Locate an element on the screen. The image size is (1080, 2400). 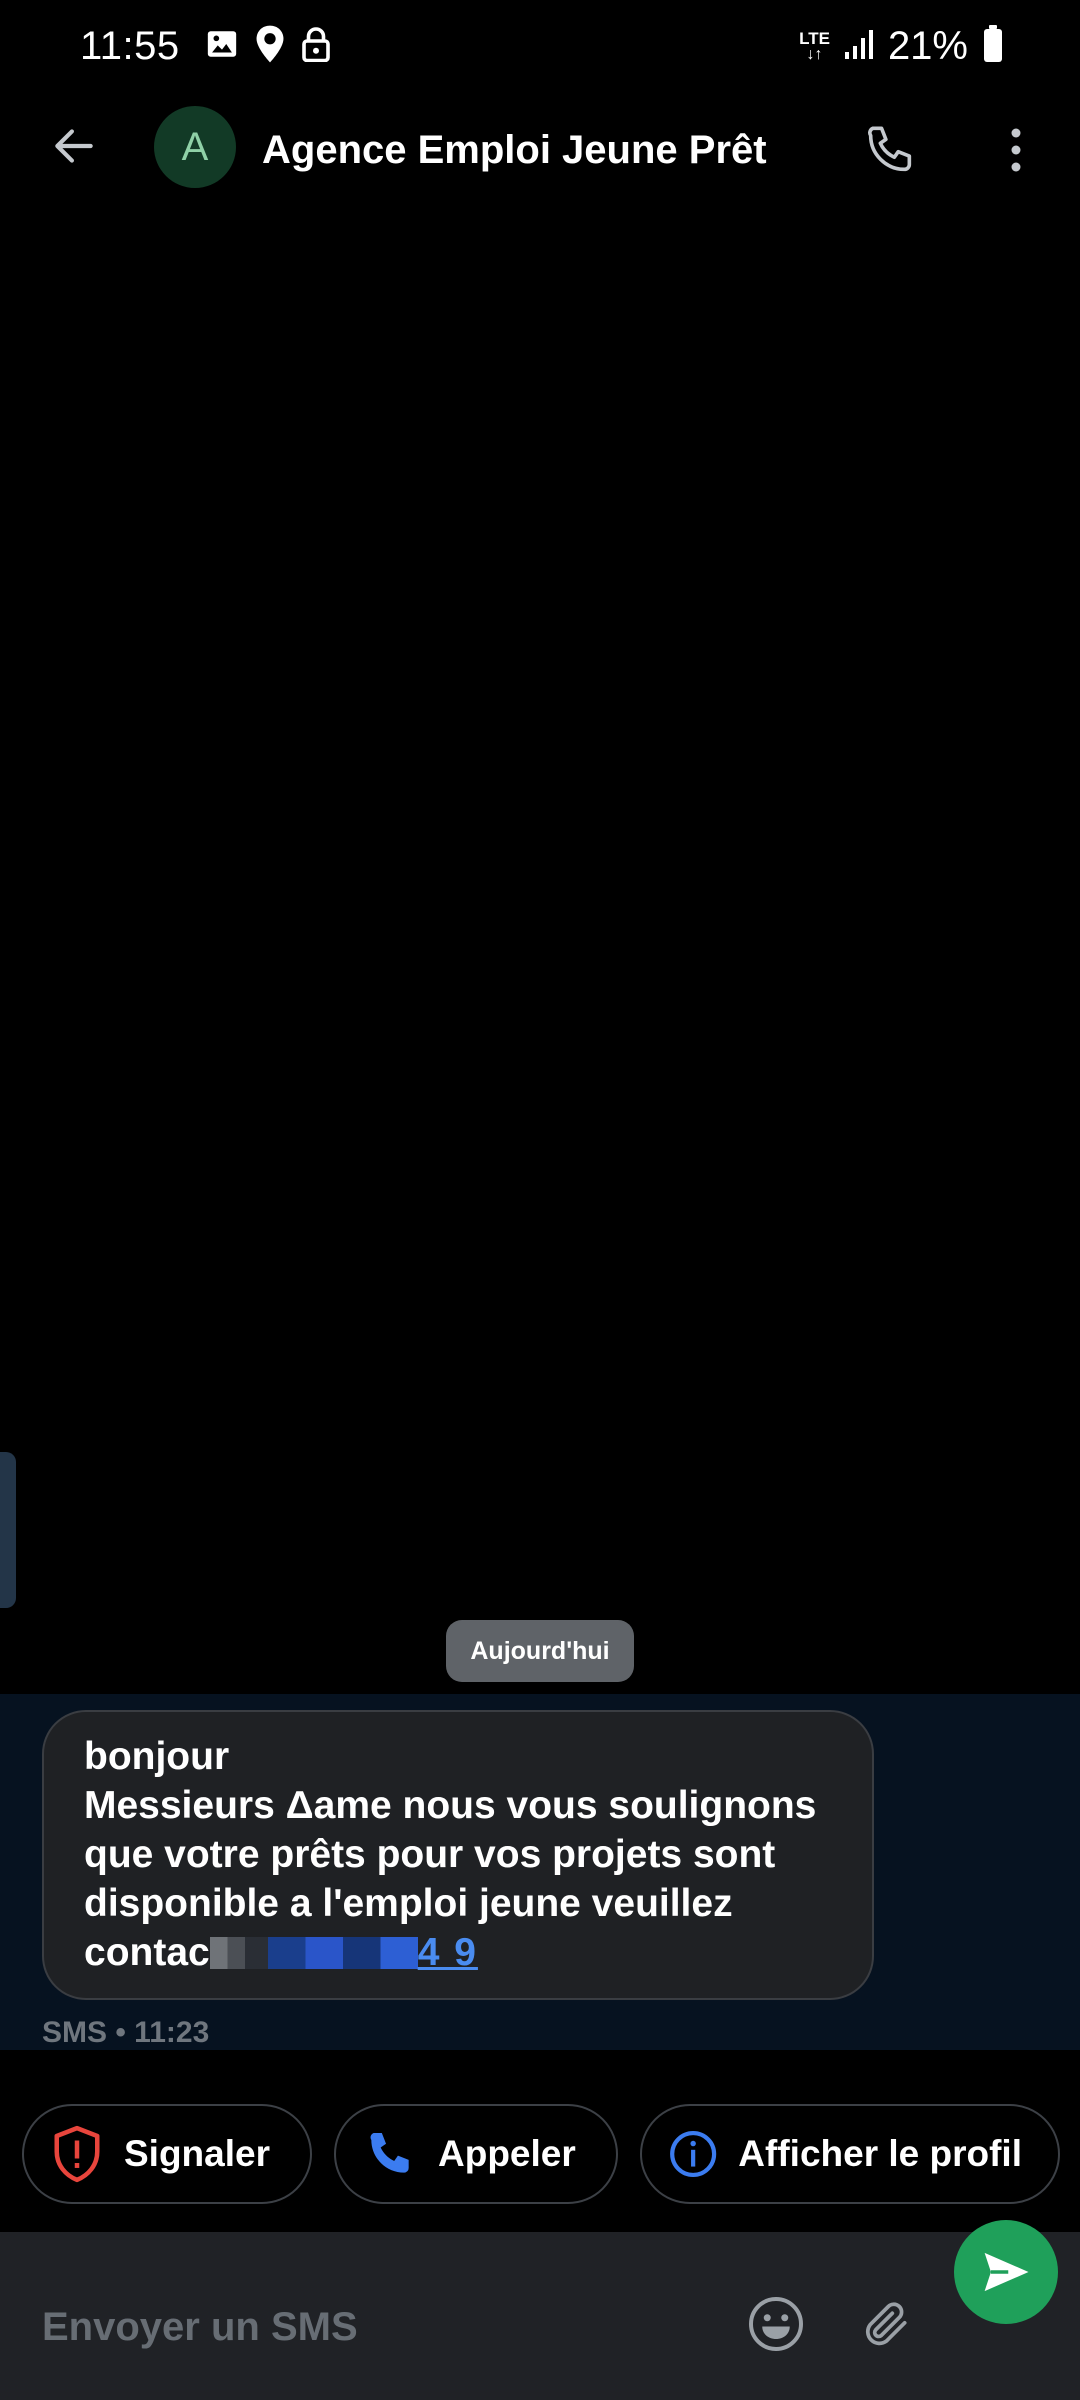
view-profile-button: Afficher le profil is located at coordinates (850, 2154).